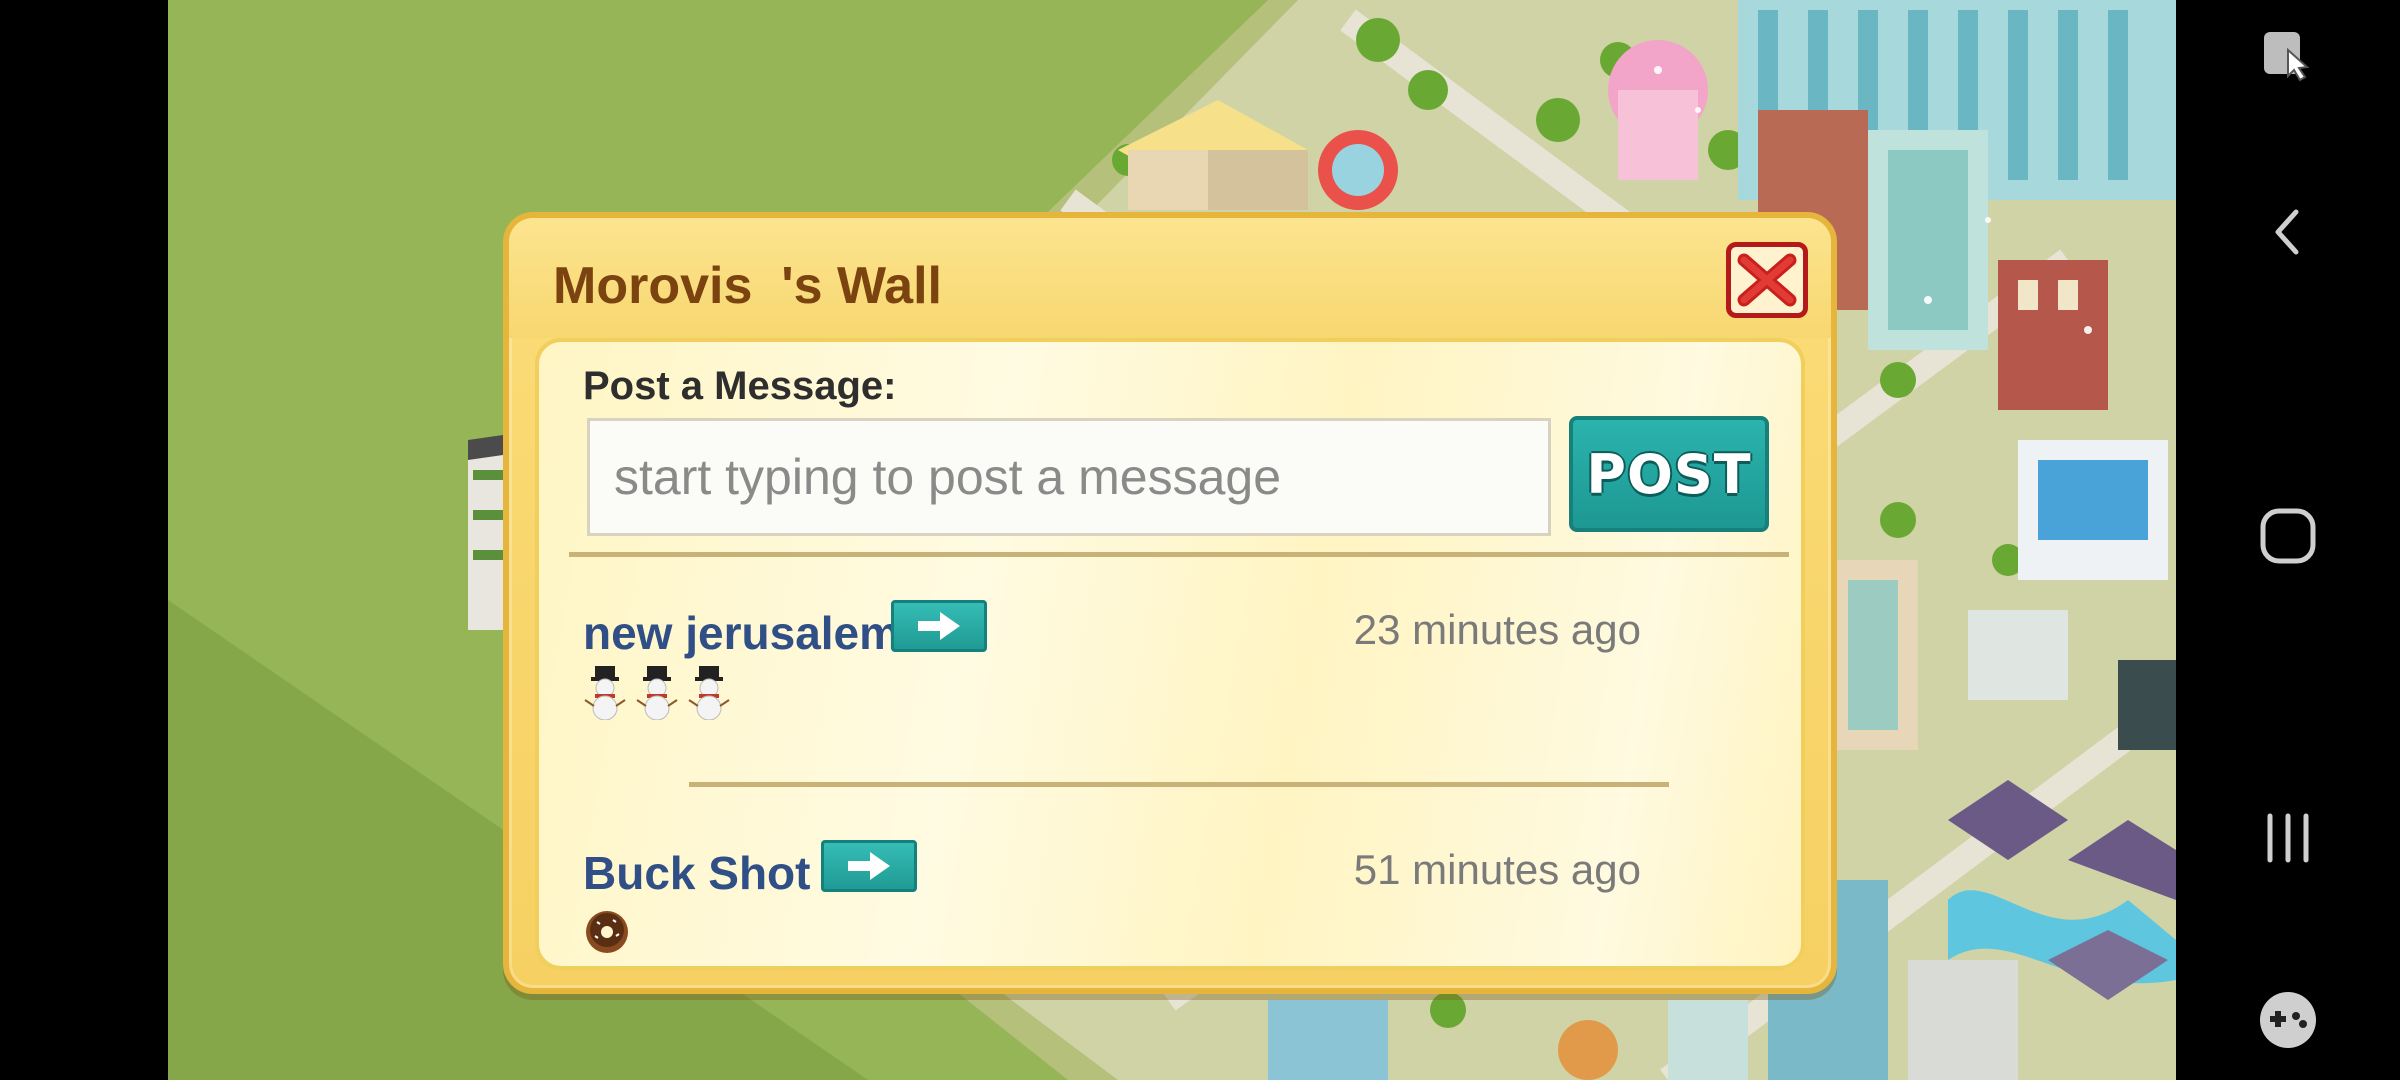 The image size is (2400, 1080). What do you see at coordinates (747, 286) in the screenshot?
I see `wall-title: Morovis 's Wall` at bounding box center [747, 286].